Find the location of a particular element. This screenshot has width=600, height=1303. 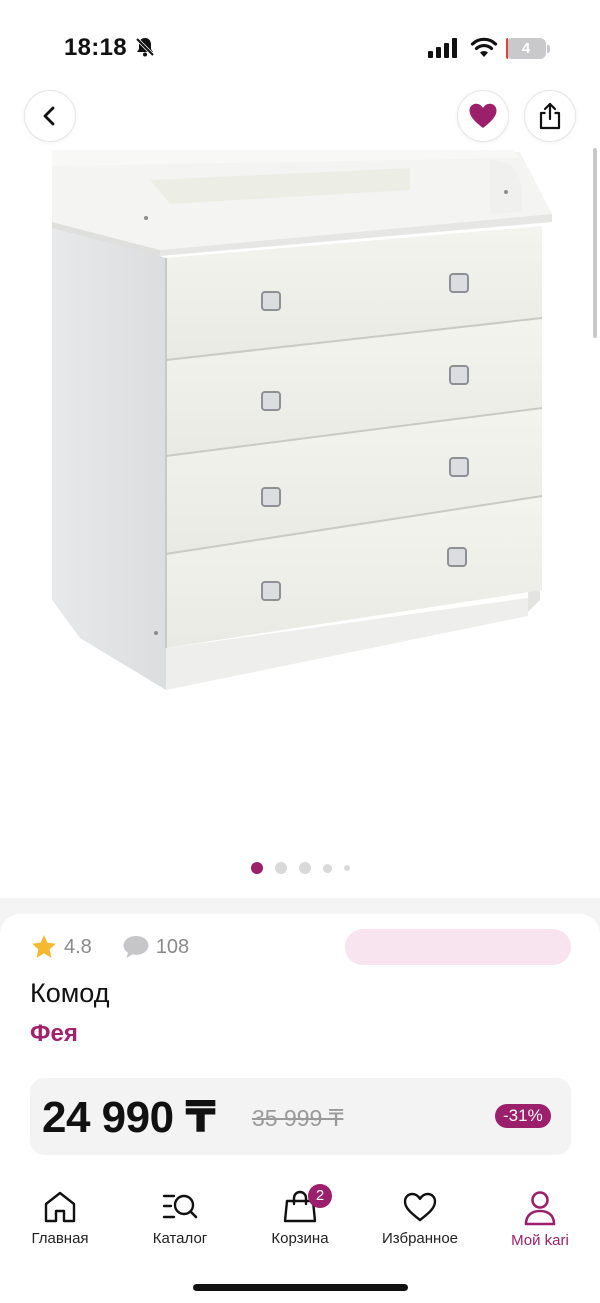

tab-my-kari: Мой kari is located at coordinates (540, 1222).